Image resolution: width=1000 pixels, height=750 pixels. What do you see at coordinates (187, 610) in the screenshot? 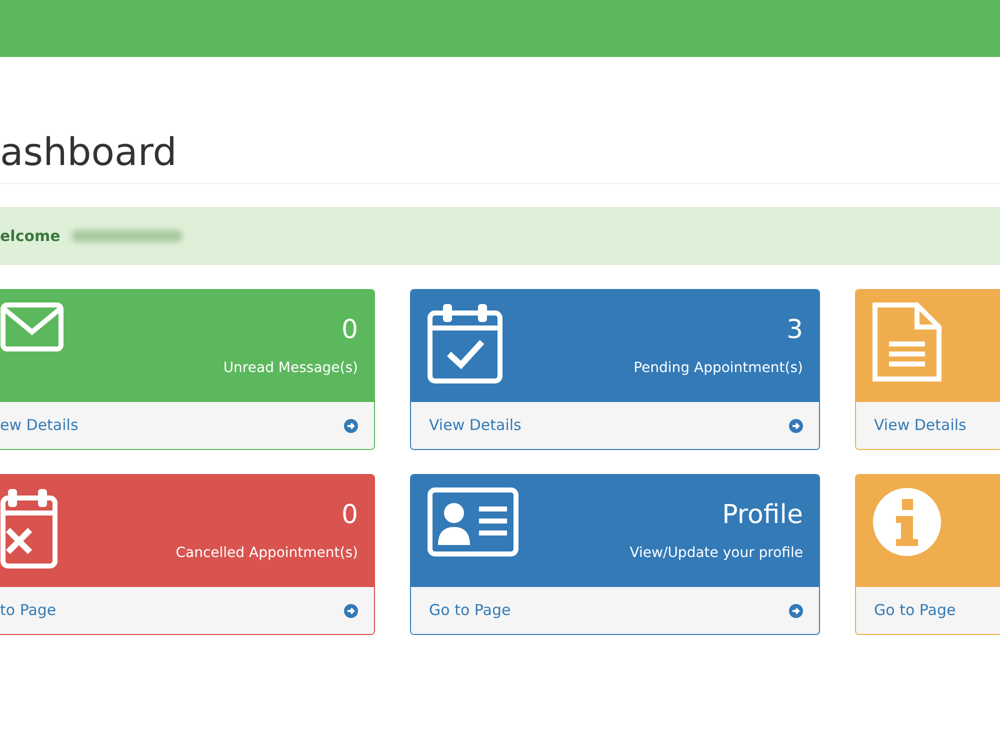
I see `panel-footer-link: to Page` at bounding box center [187, 610].